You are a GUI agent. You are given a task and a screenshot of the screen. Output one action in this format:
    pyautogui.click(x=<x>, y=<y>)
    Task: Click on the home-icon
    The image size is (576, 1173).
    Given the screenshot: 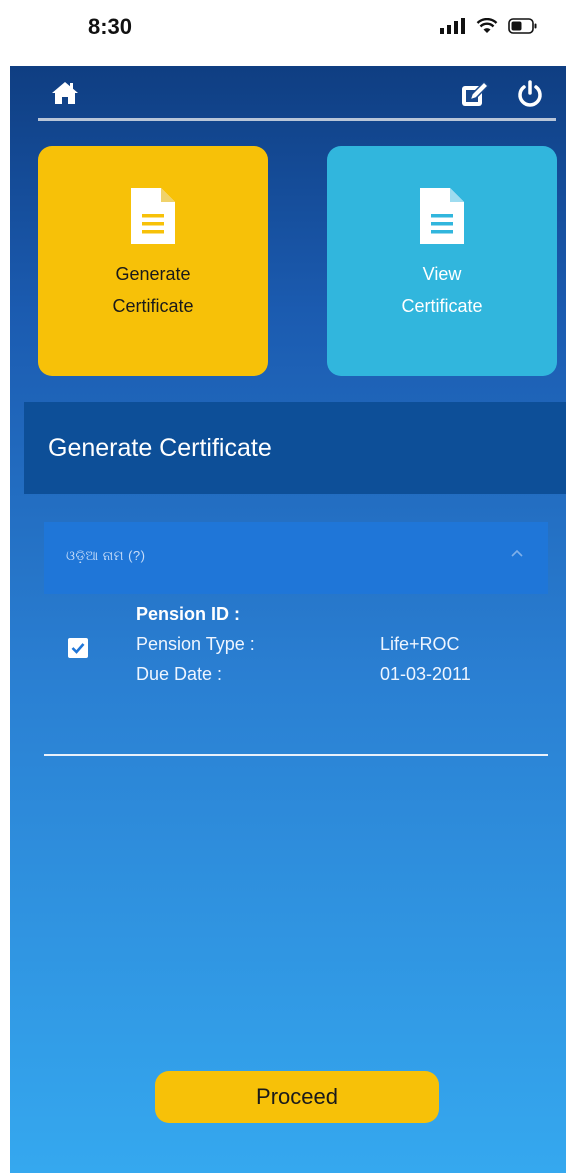 What is the action you would take?
    pyautogui.click(x=65, y=93)
    